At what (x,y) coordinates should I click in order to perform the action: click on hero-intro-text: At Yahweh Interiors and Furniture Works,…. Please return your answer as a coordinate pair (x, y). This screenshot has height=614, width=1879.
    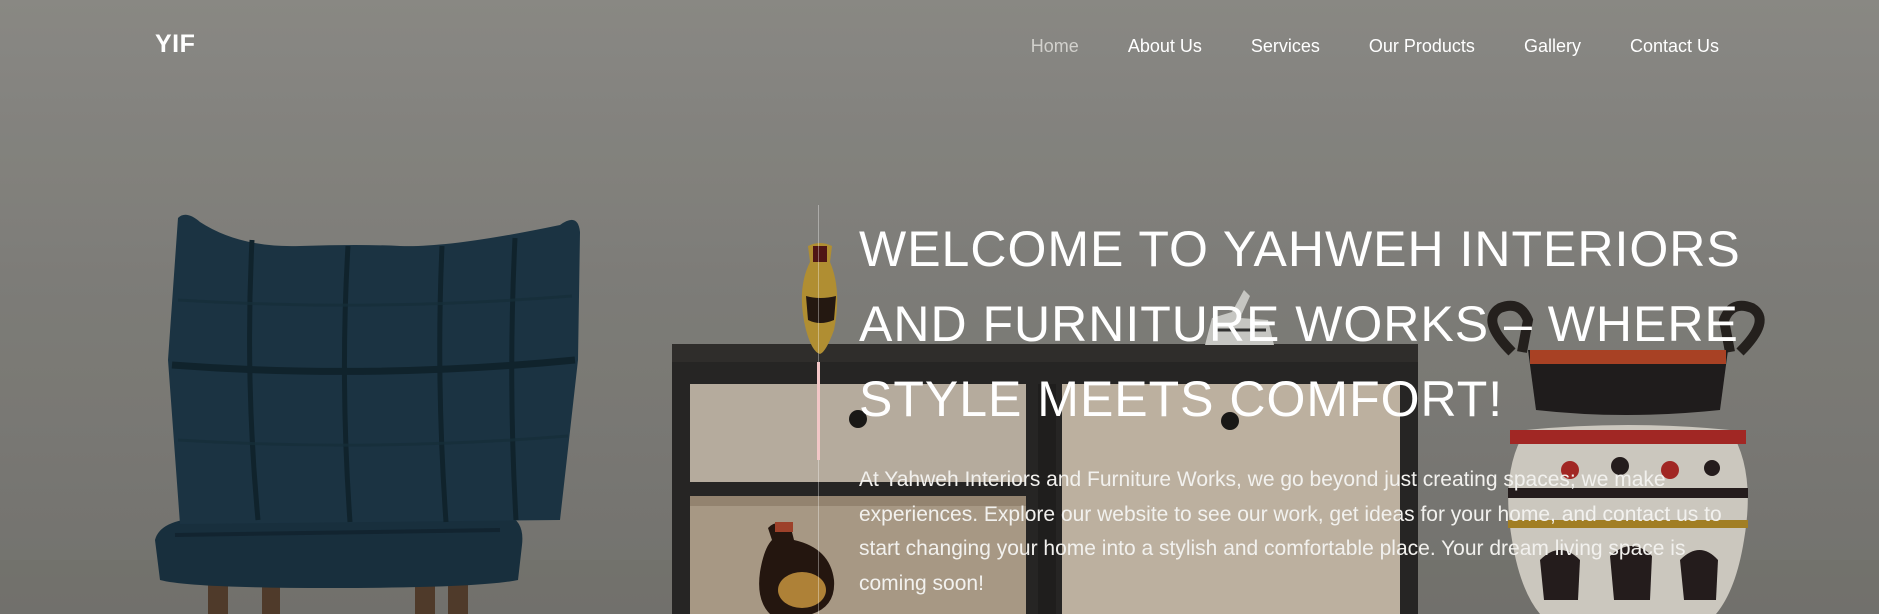
    Looking at the image, I should click on (1290, 531).